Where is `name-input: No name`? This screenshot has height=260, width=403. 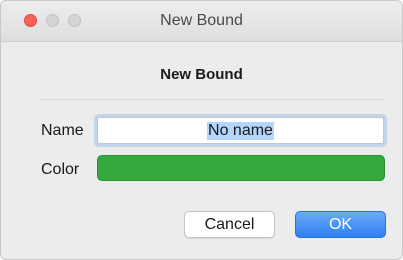 name-input: No name is located at coordinates (240, 130).